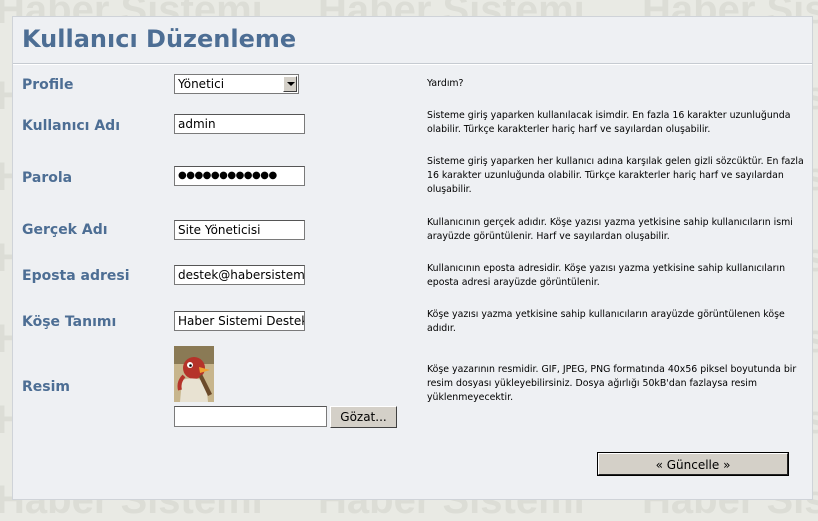 The image size is (818, 521). Describe the element at coordinates (239, 176) in the screenshot. I see `password-input: ●●●●●●●●●●●●` at that location.